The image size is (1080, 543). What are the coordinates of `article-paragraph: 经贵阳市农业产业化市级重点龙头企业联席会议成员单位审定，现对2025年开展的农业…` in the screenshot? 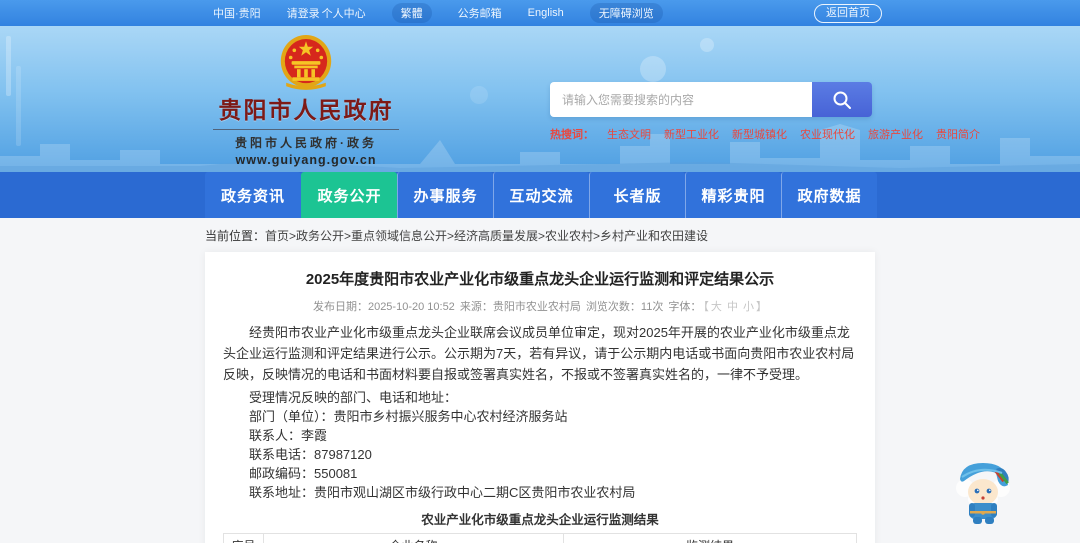 It's located at (539, 353).